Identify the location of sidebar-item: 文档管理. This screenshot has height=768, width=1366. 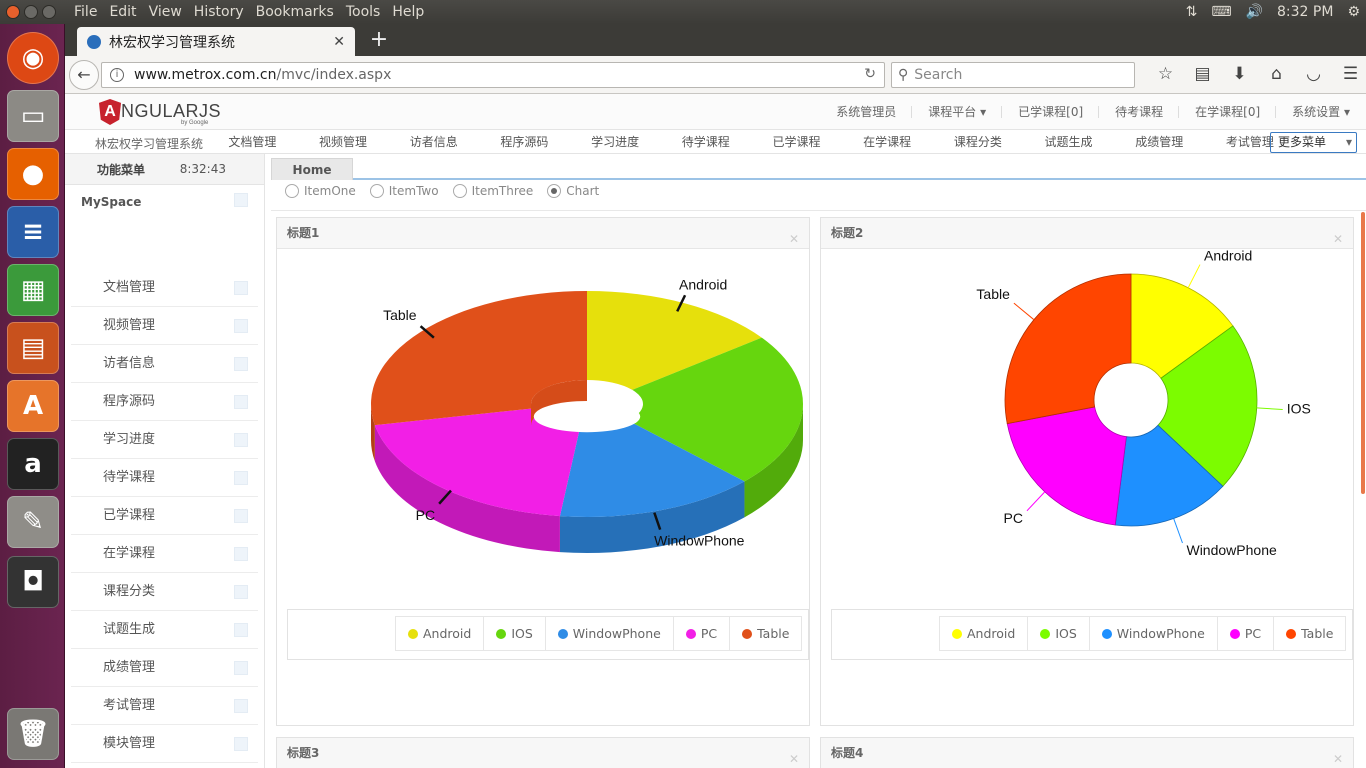
(164, 288).